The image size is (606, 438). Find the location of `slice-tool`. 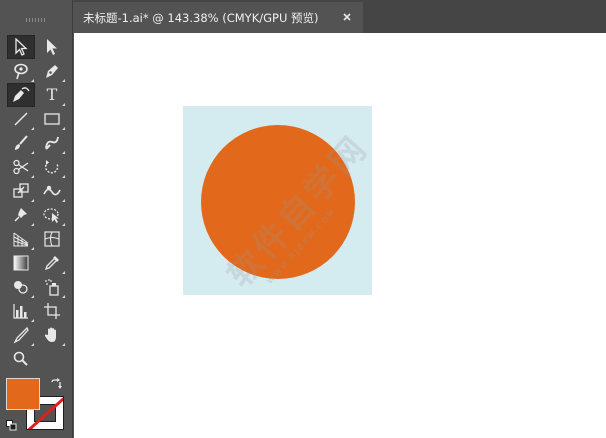

slice-tool is located at coordinates (21, 335).